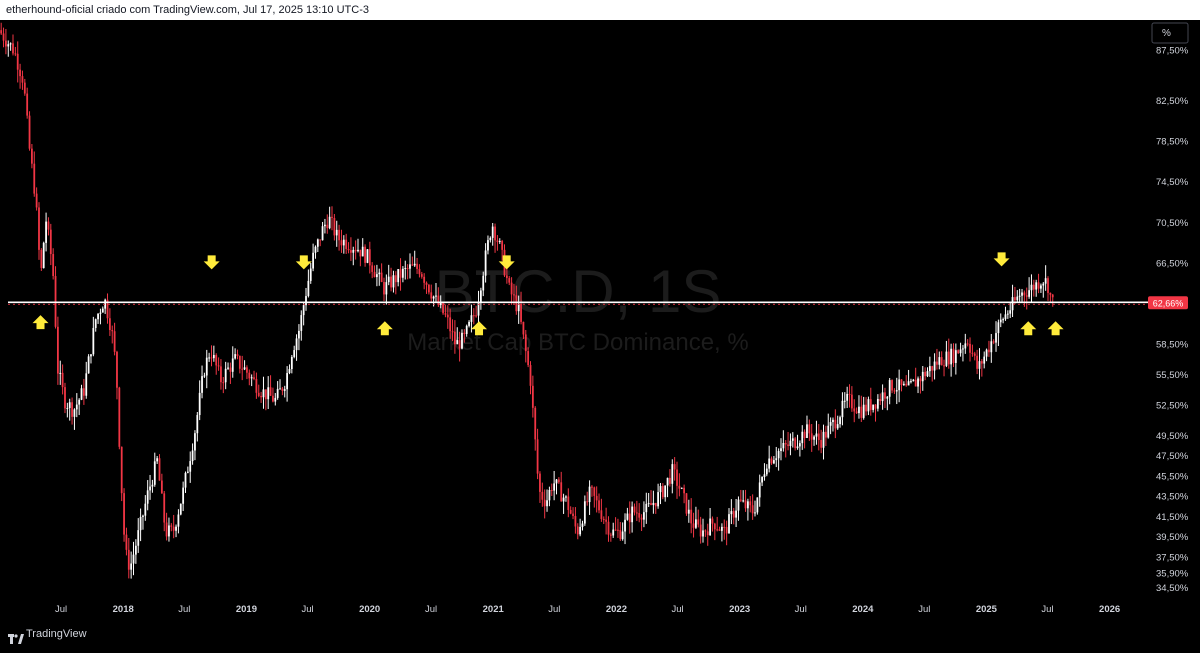  I want to click on y-tick-label: 58,50%, so click(1172, 344).